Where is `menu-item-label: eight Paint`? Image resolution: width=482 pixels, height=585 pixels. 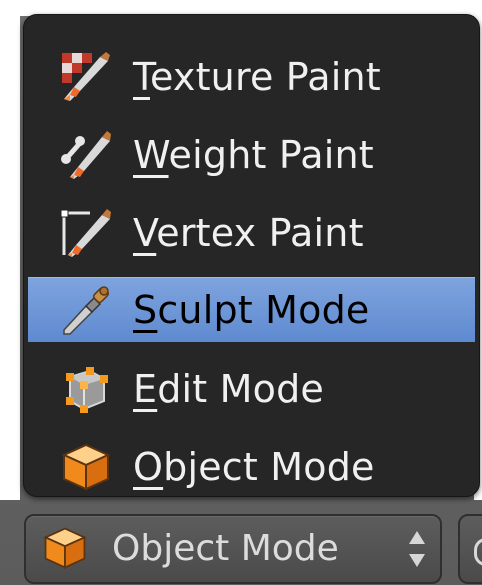 menu-item-label: eight Paint is located at coordinates (271, 155).